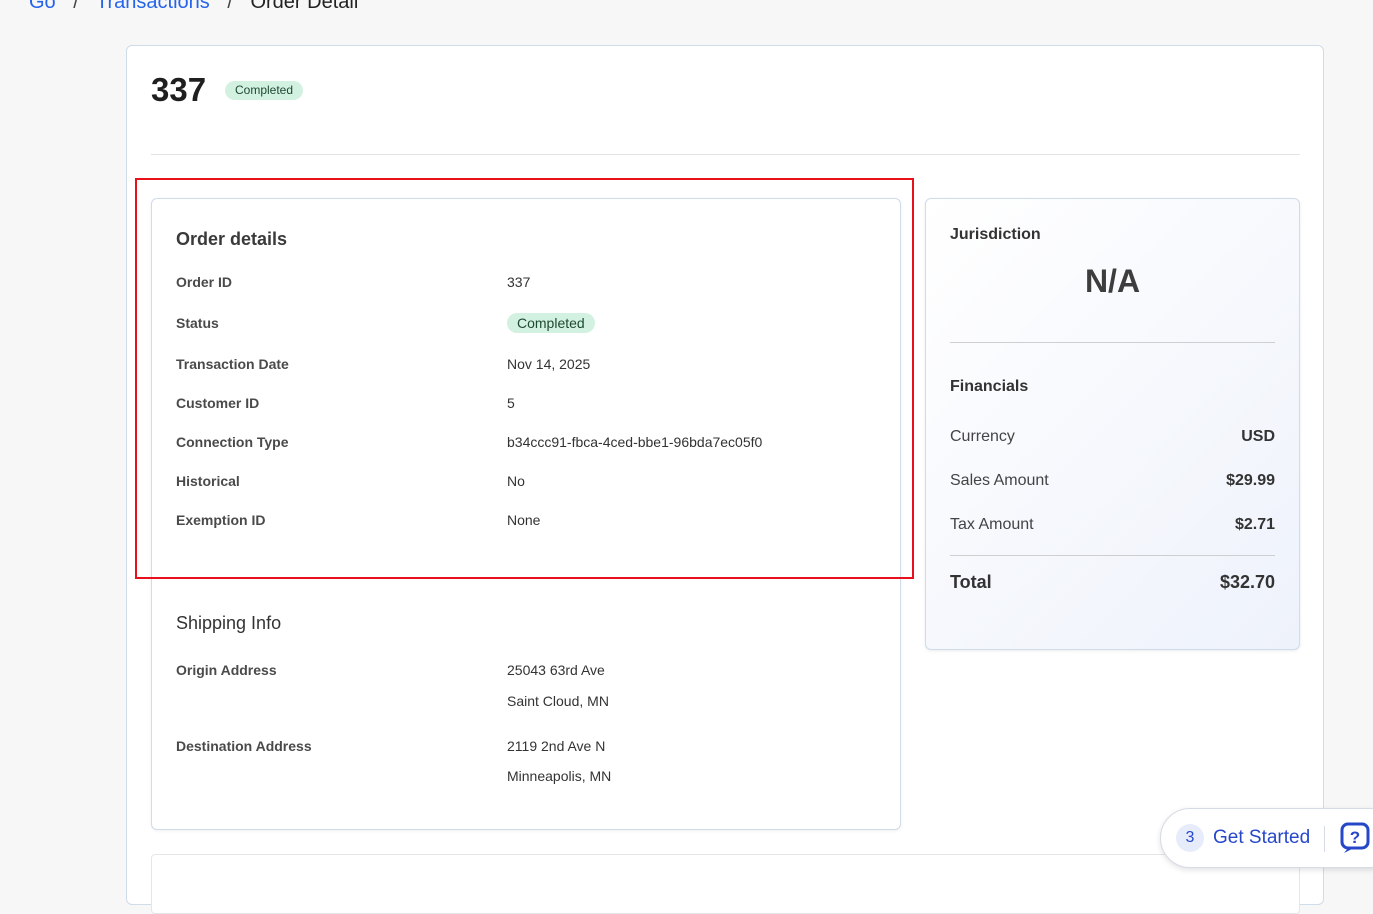 The image size is (1373, 914). Describe the element at coordinates (995, 234) in the screenshot. I see `jurisdiction-label: Jurisdiction` at that location.